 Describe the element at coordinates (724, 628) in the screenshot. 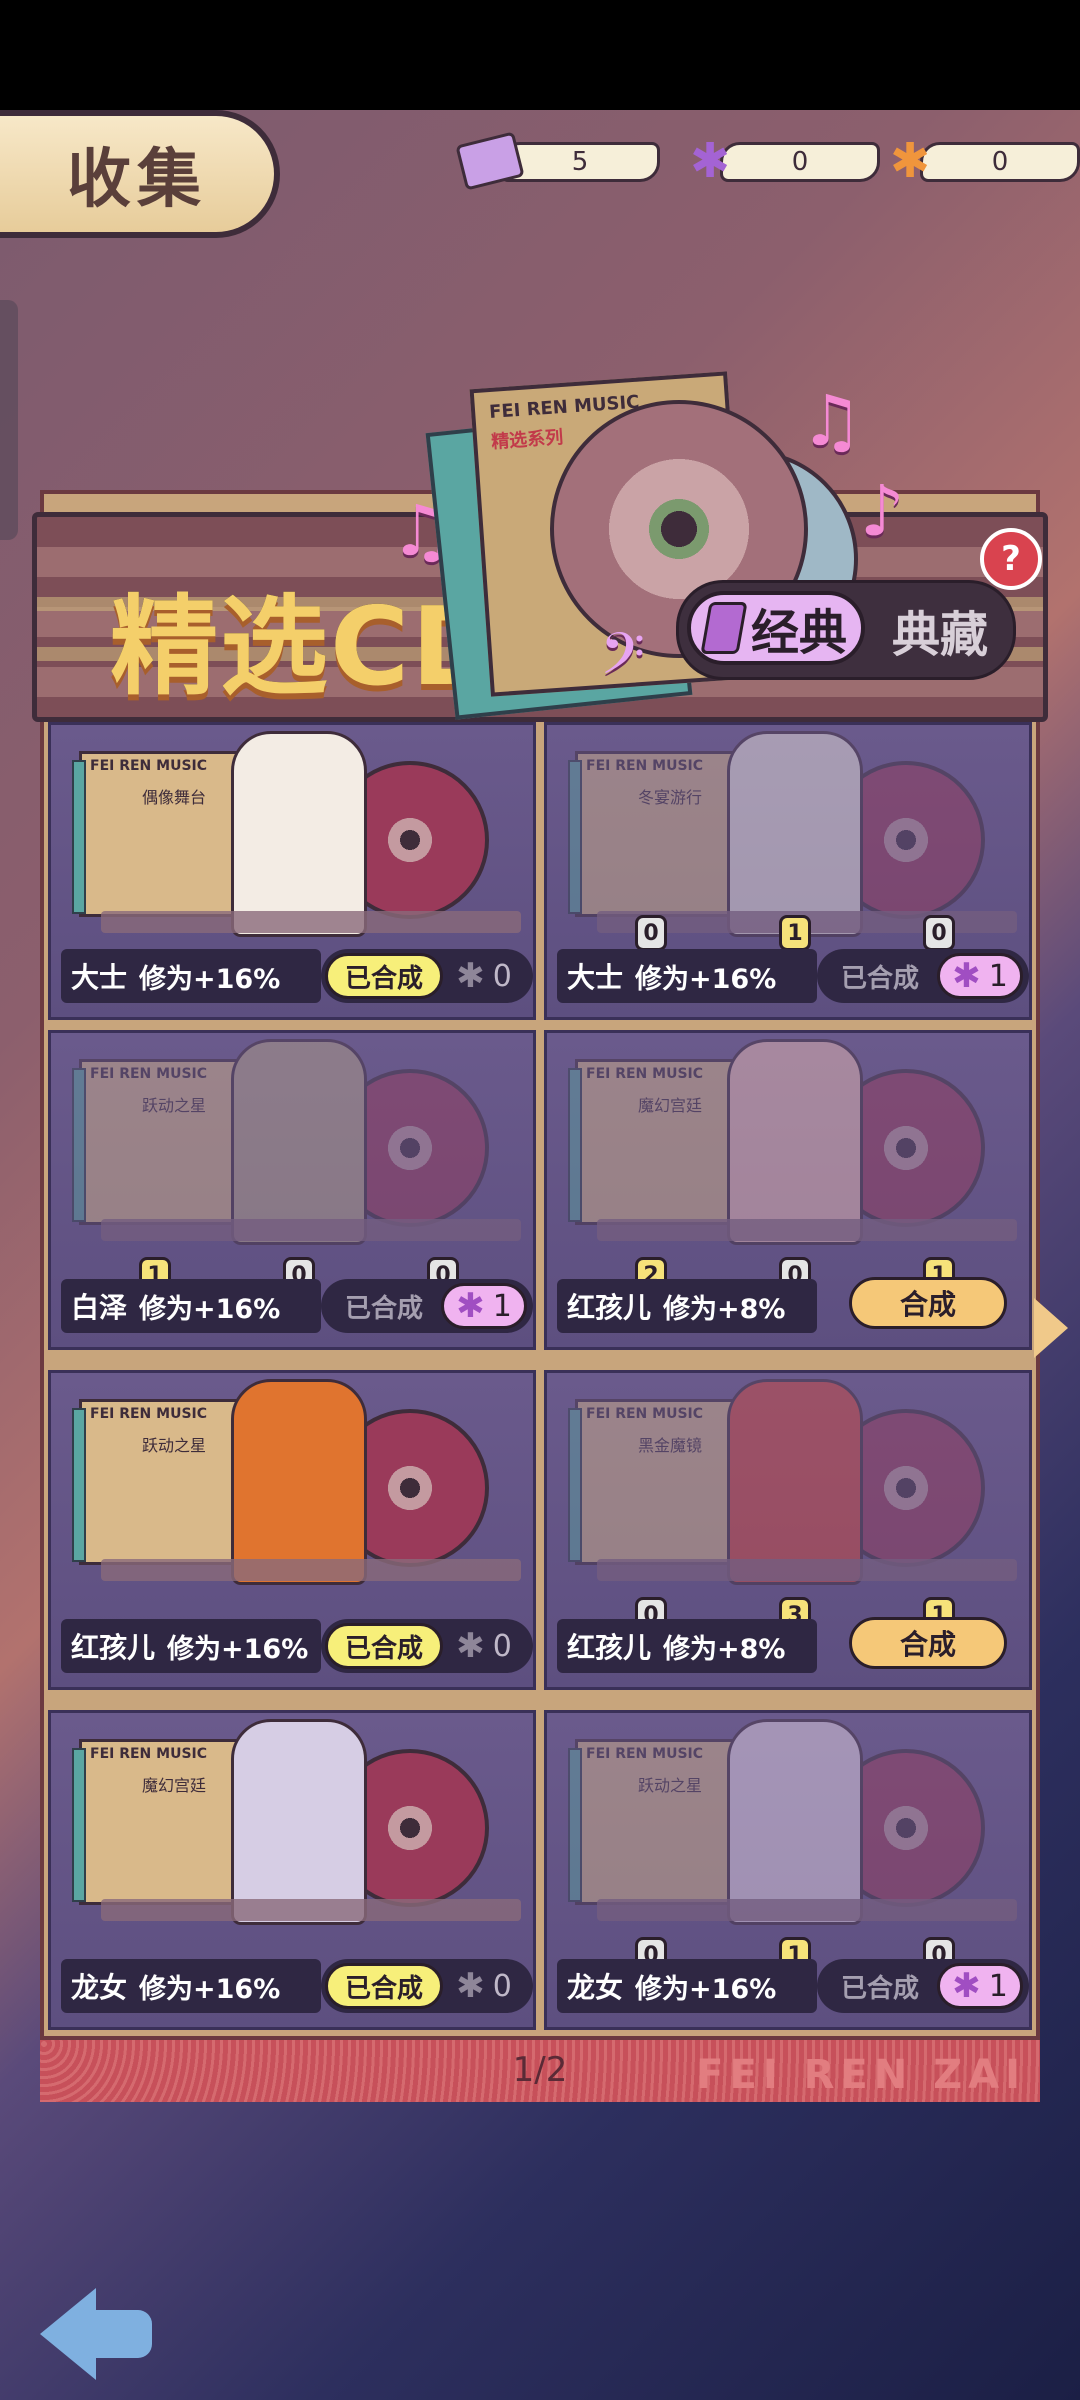

I see `cd-icon` at that location.